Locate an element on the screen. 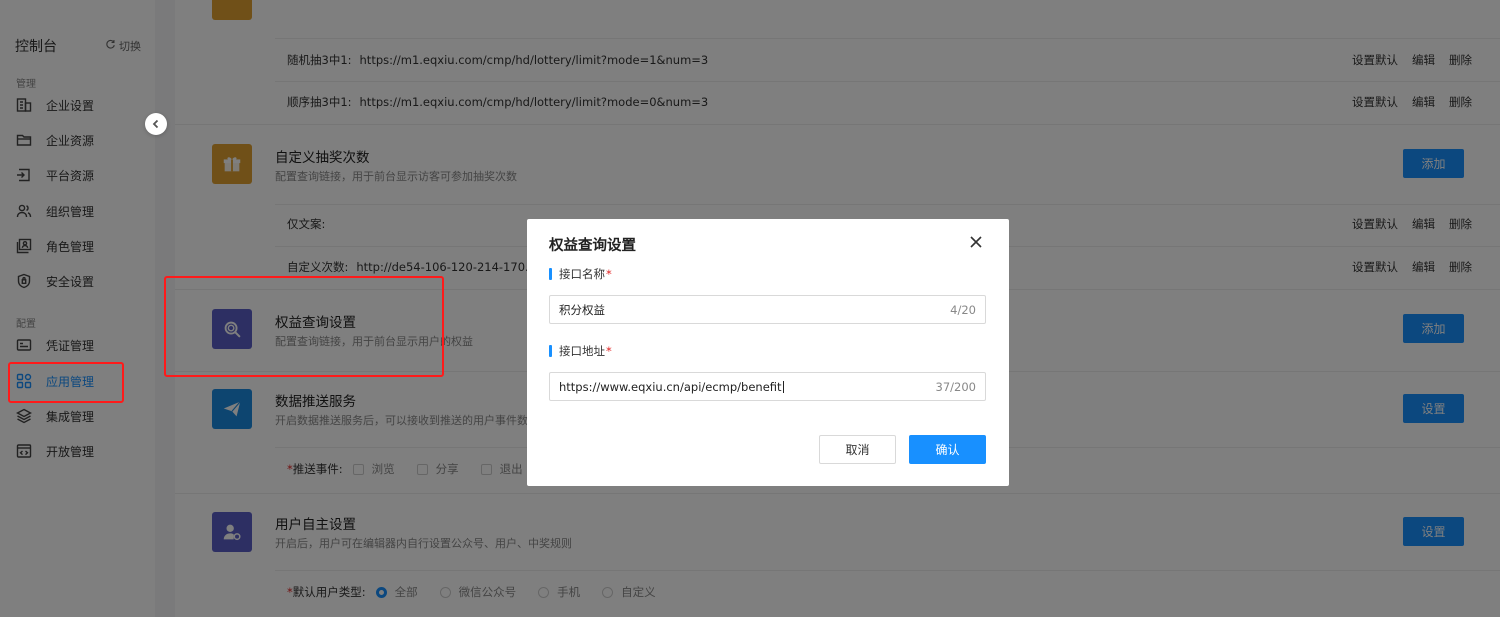  char-count: 4/20 is located at coordinates (963, 309).